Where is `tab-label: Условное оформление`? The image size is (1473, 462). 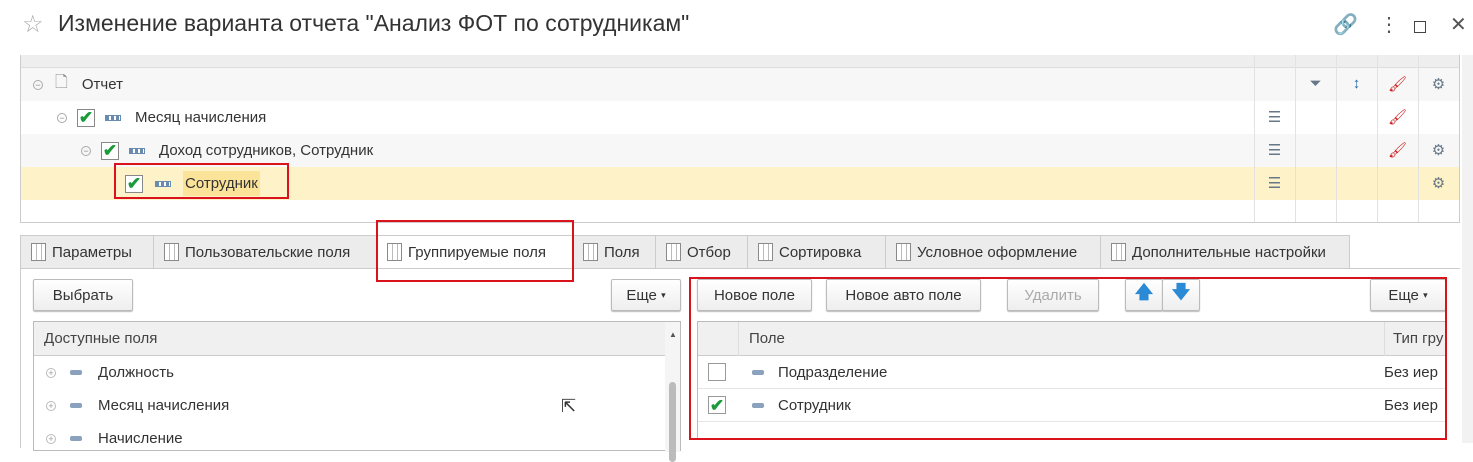
tab-label: Условное оформление is located at coordinates (997, 252).